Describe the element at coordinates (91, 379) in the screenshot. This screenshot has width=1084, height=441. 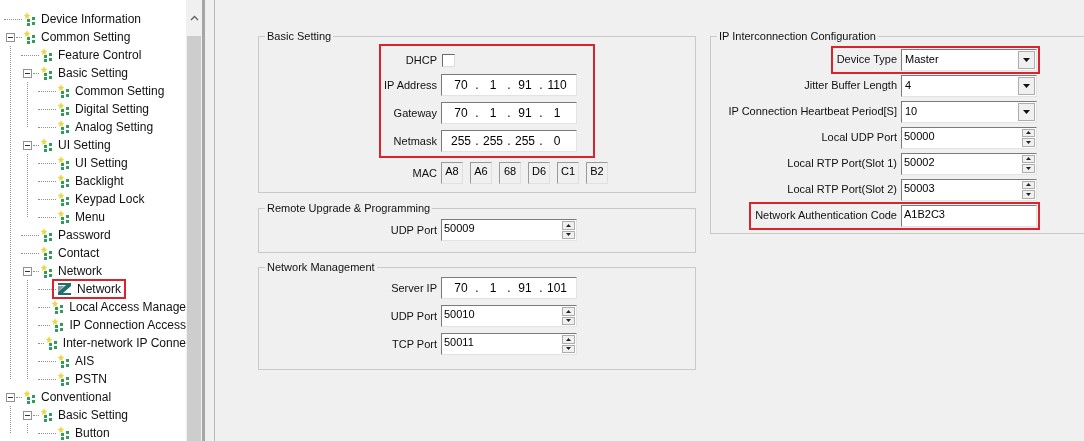
I see `tree-item: PSTN` at that location.